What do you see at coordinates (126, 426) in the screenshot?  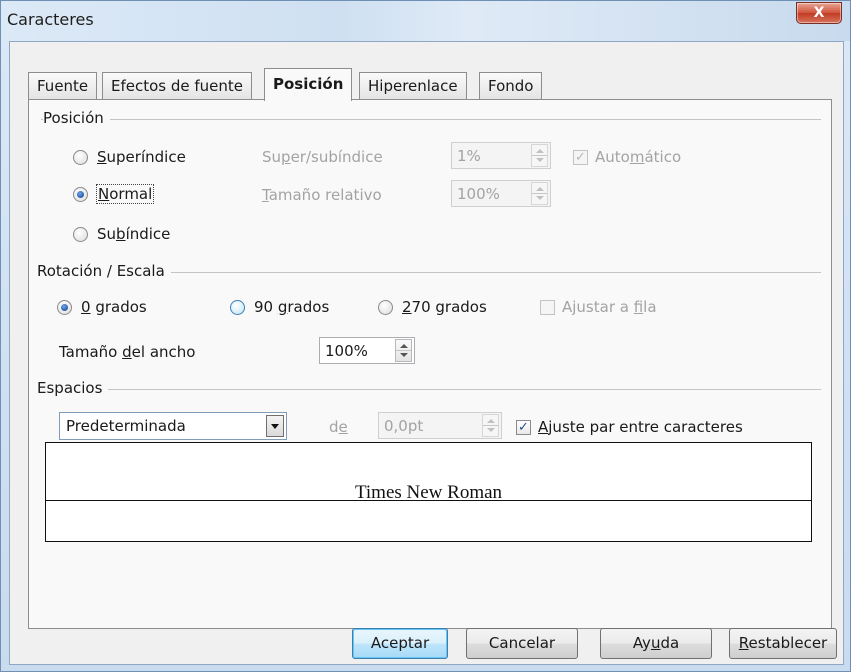 I see `dropdown-value: Predeterminada` at bounding box center [126, 426].